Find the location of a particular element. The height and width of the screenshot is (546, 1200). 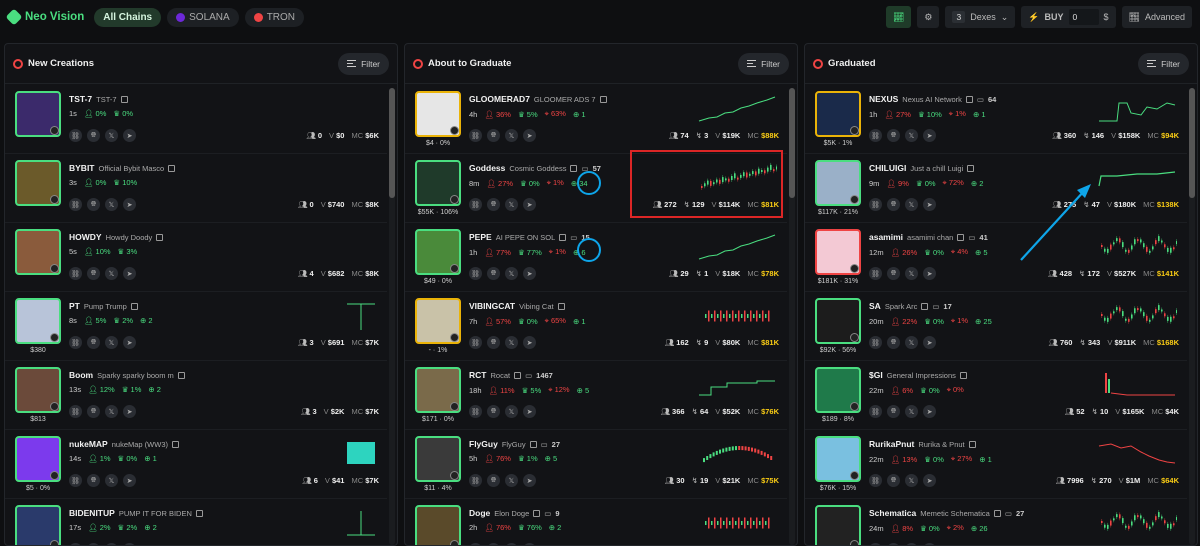

token-symbol: TST-7 is located at coordinates (80, 99).